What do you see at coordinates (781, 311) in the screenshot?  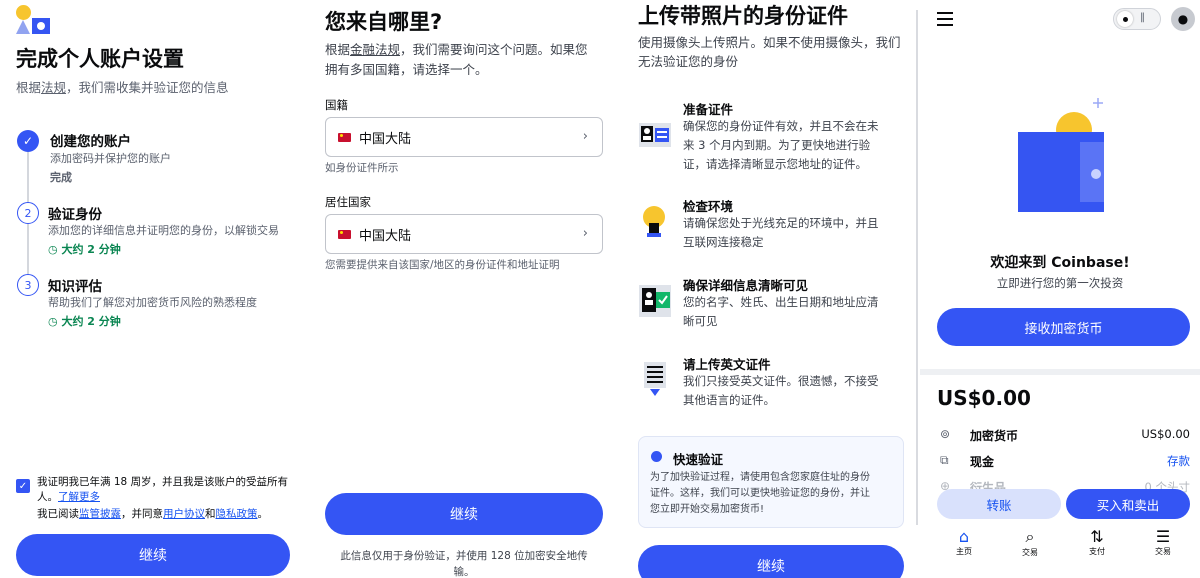 I see `item-desc: 您的名字、姓氏、出生日期和地址应清 晰可见` at bounding box center [781, 311].